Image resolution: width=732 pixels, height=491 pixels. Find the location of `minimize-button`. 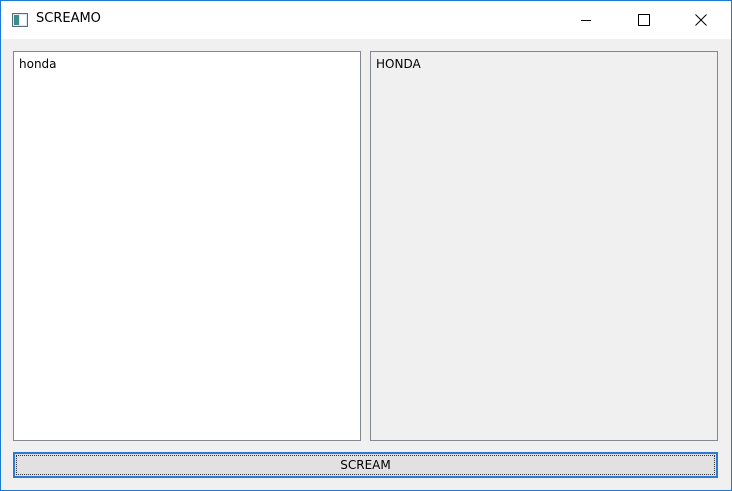

minimize-button is located at coordinates (586, 20).